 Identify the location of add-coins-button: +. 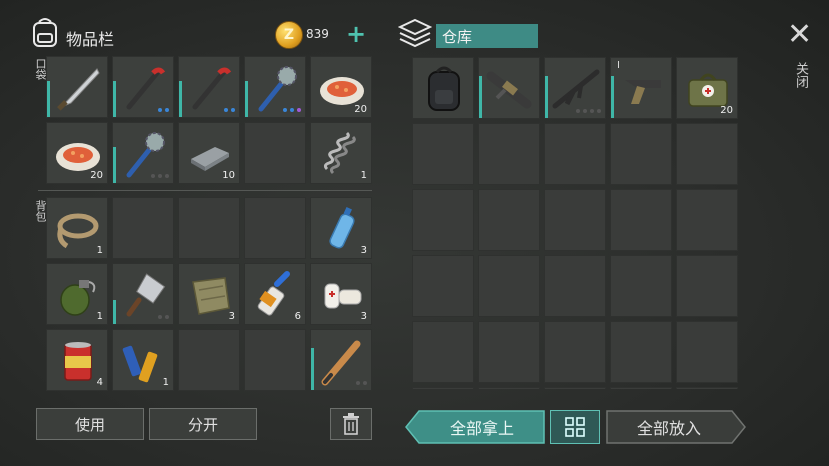
(356, 34).